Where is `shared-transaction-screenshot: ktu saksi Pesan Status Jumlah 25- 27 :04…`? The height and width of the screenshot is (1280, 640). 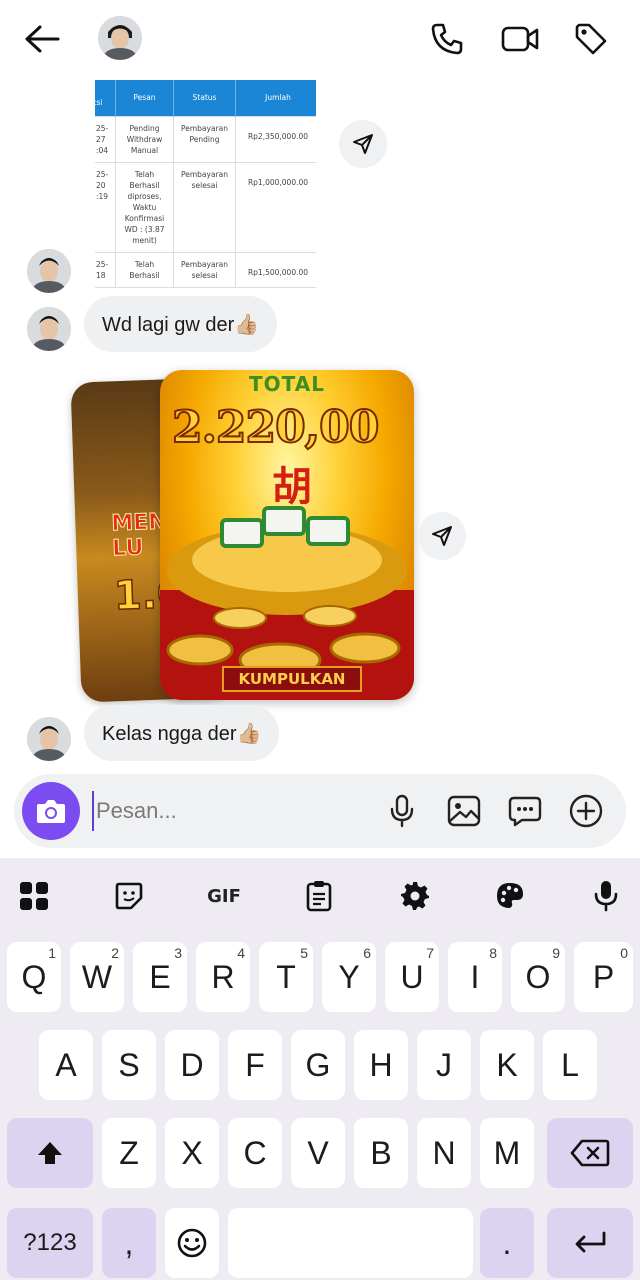 shared-transaction-screenshot: ktu saksi Pesan Status Jumlah 25- 27 :04… is located at coordinates (205, 185).